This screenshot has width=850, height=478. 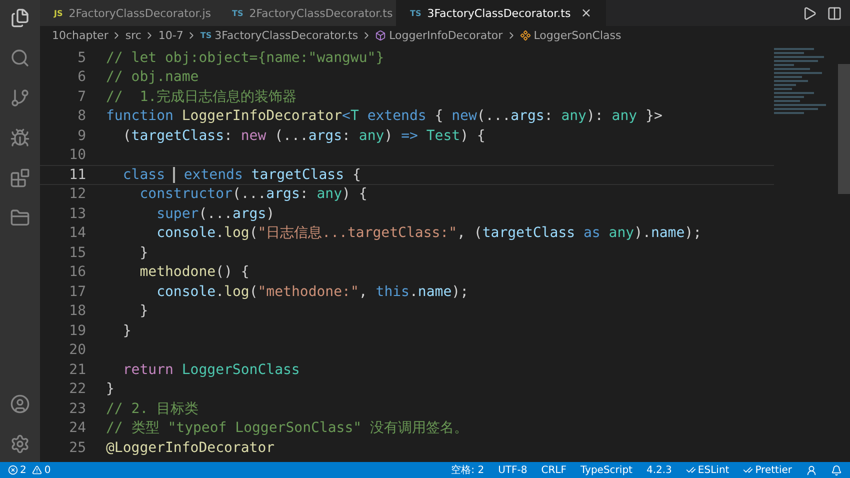 I want to click on breadcrumb-item: 3FactoryClassDecorator.ts, so click(x=286, y=35).